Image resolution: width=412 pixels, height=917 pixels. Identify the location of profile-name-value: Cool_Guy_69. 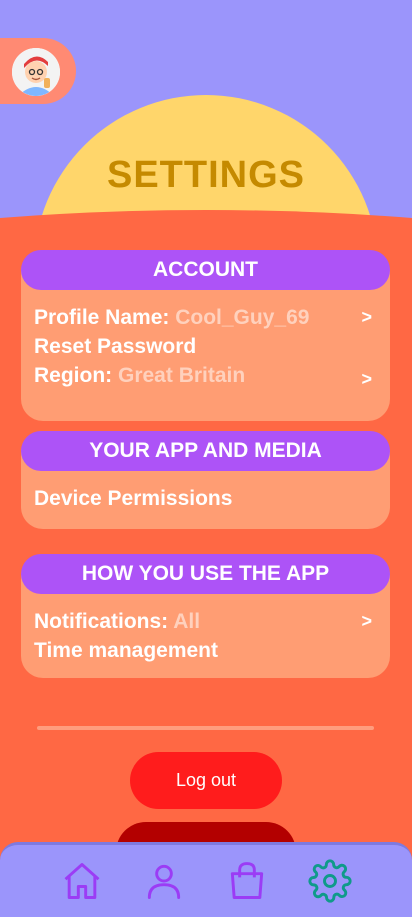
(242, 317).